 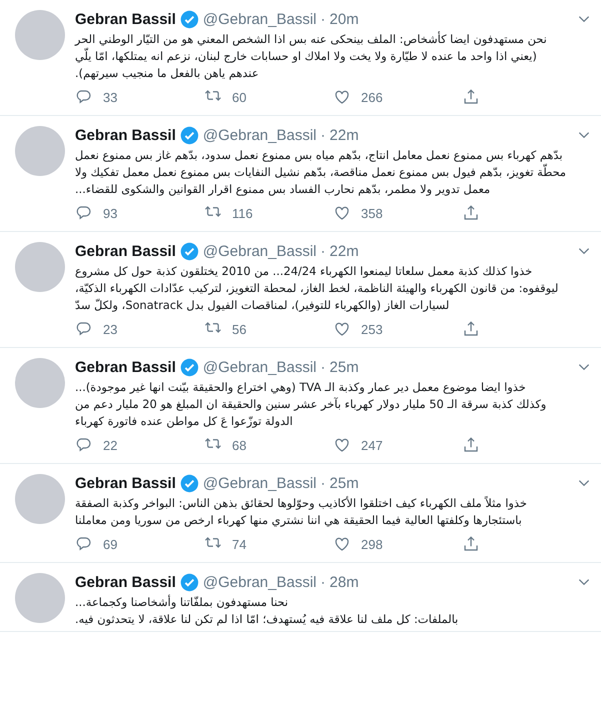 What do you see at coordinates (139, 329) in the screenshot?
I see `reply-button: 23` at bounding box center [139, 329].